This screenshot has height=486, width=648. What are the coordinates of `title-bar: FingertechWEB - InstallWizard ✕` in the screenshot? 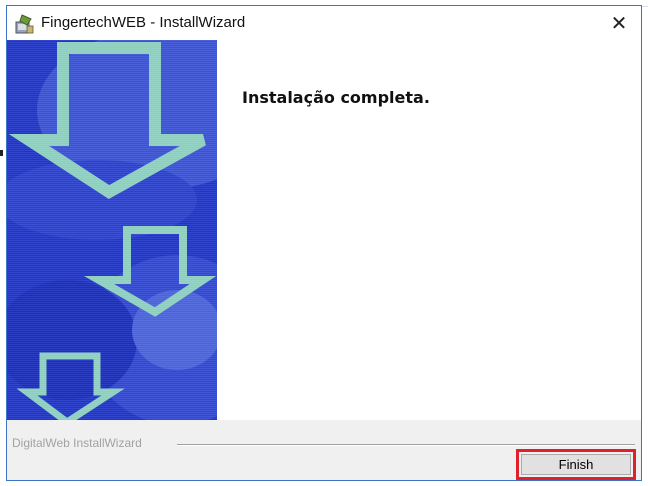 It's located at (324, 23).